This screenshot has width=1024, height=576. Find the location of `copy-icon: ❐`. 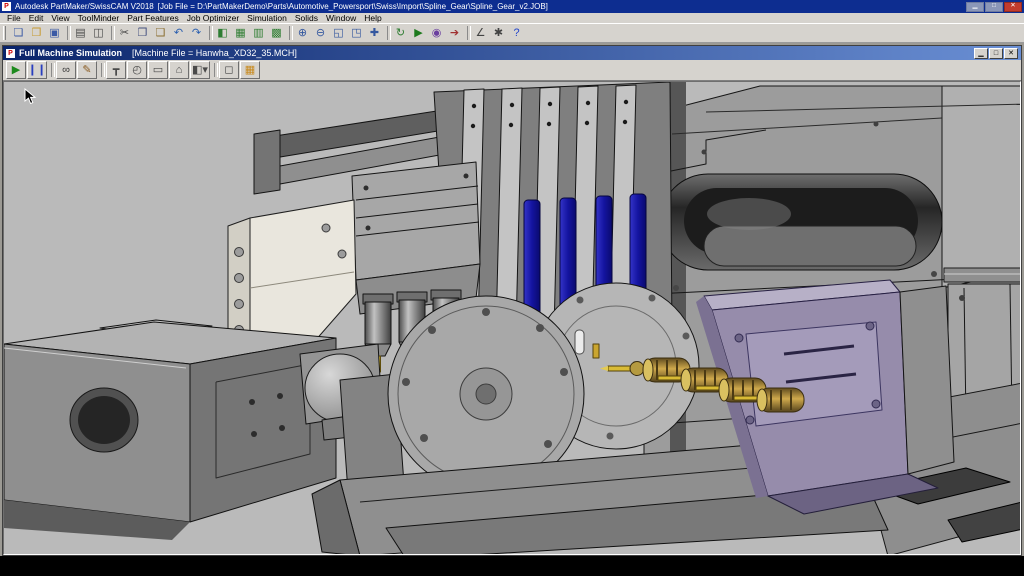

copy-icon: ❐ is located at coordinates (142, 33).